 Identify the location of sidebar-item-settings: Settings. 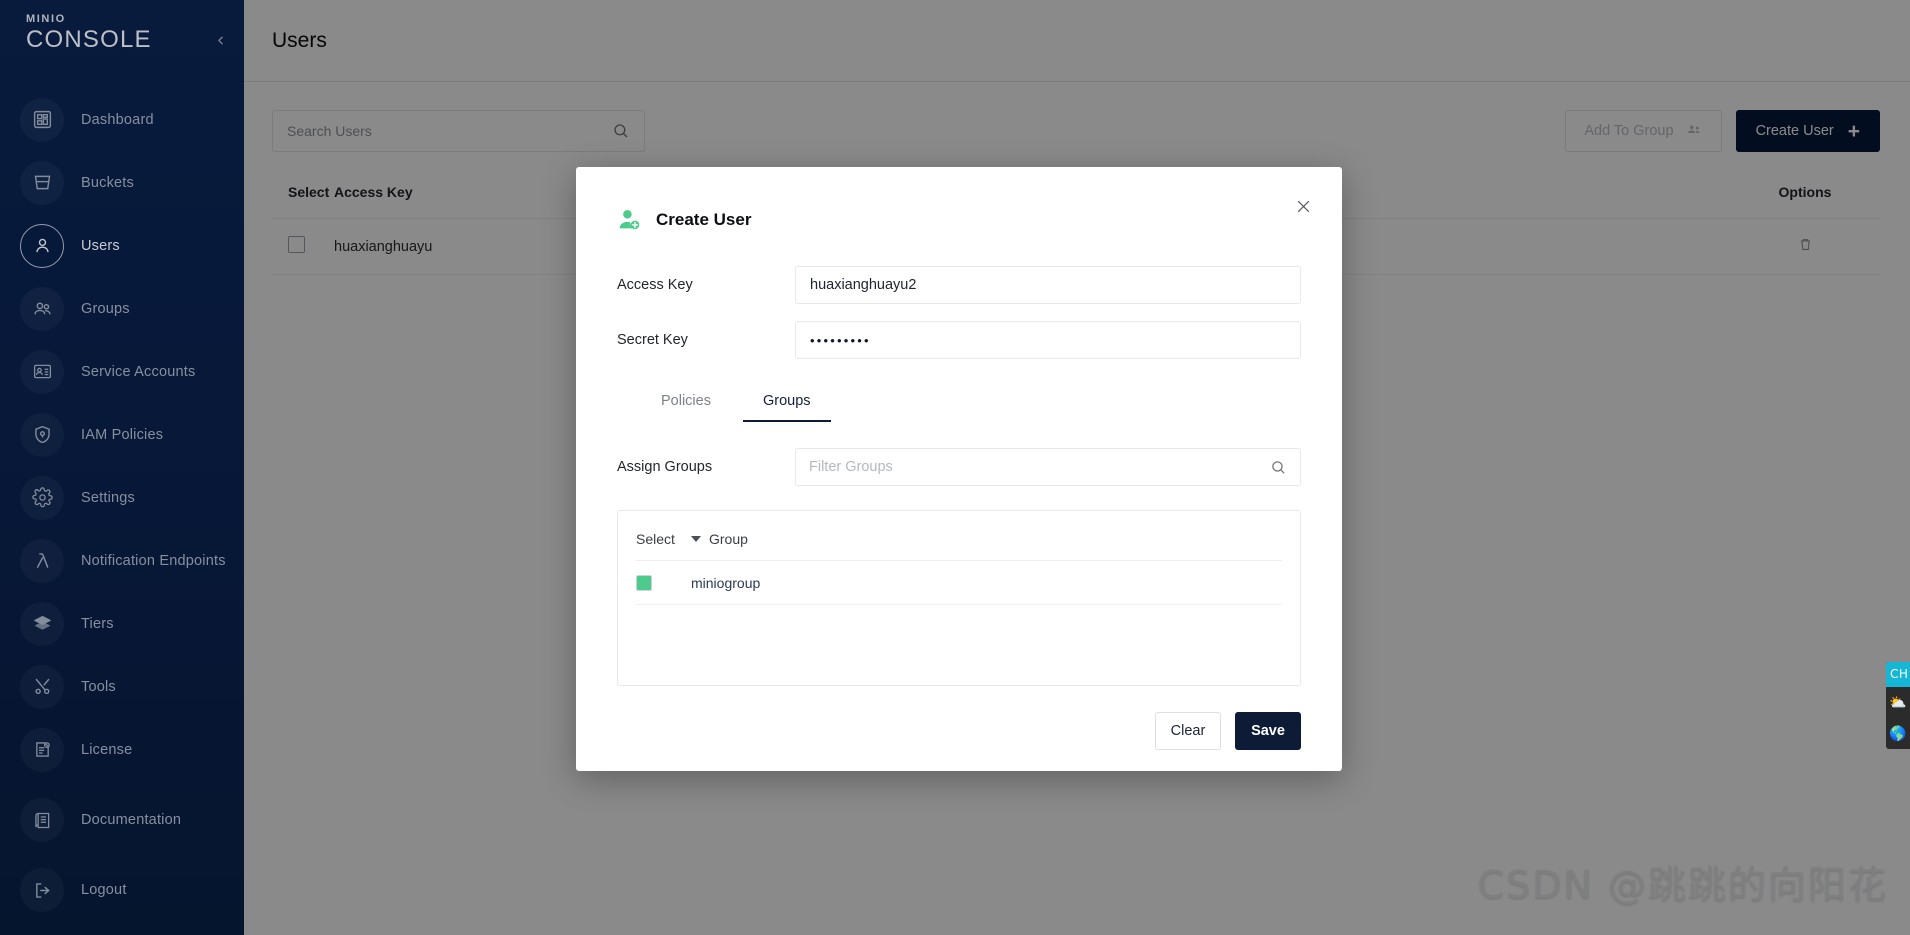
(122, 497).